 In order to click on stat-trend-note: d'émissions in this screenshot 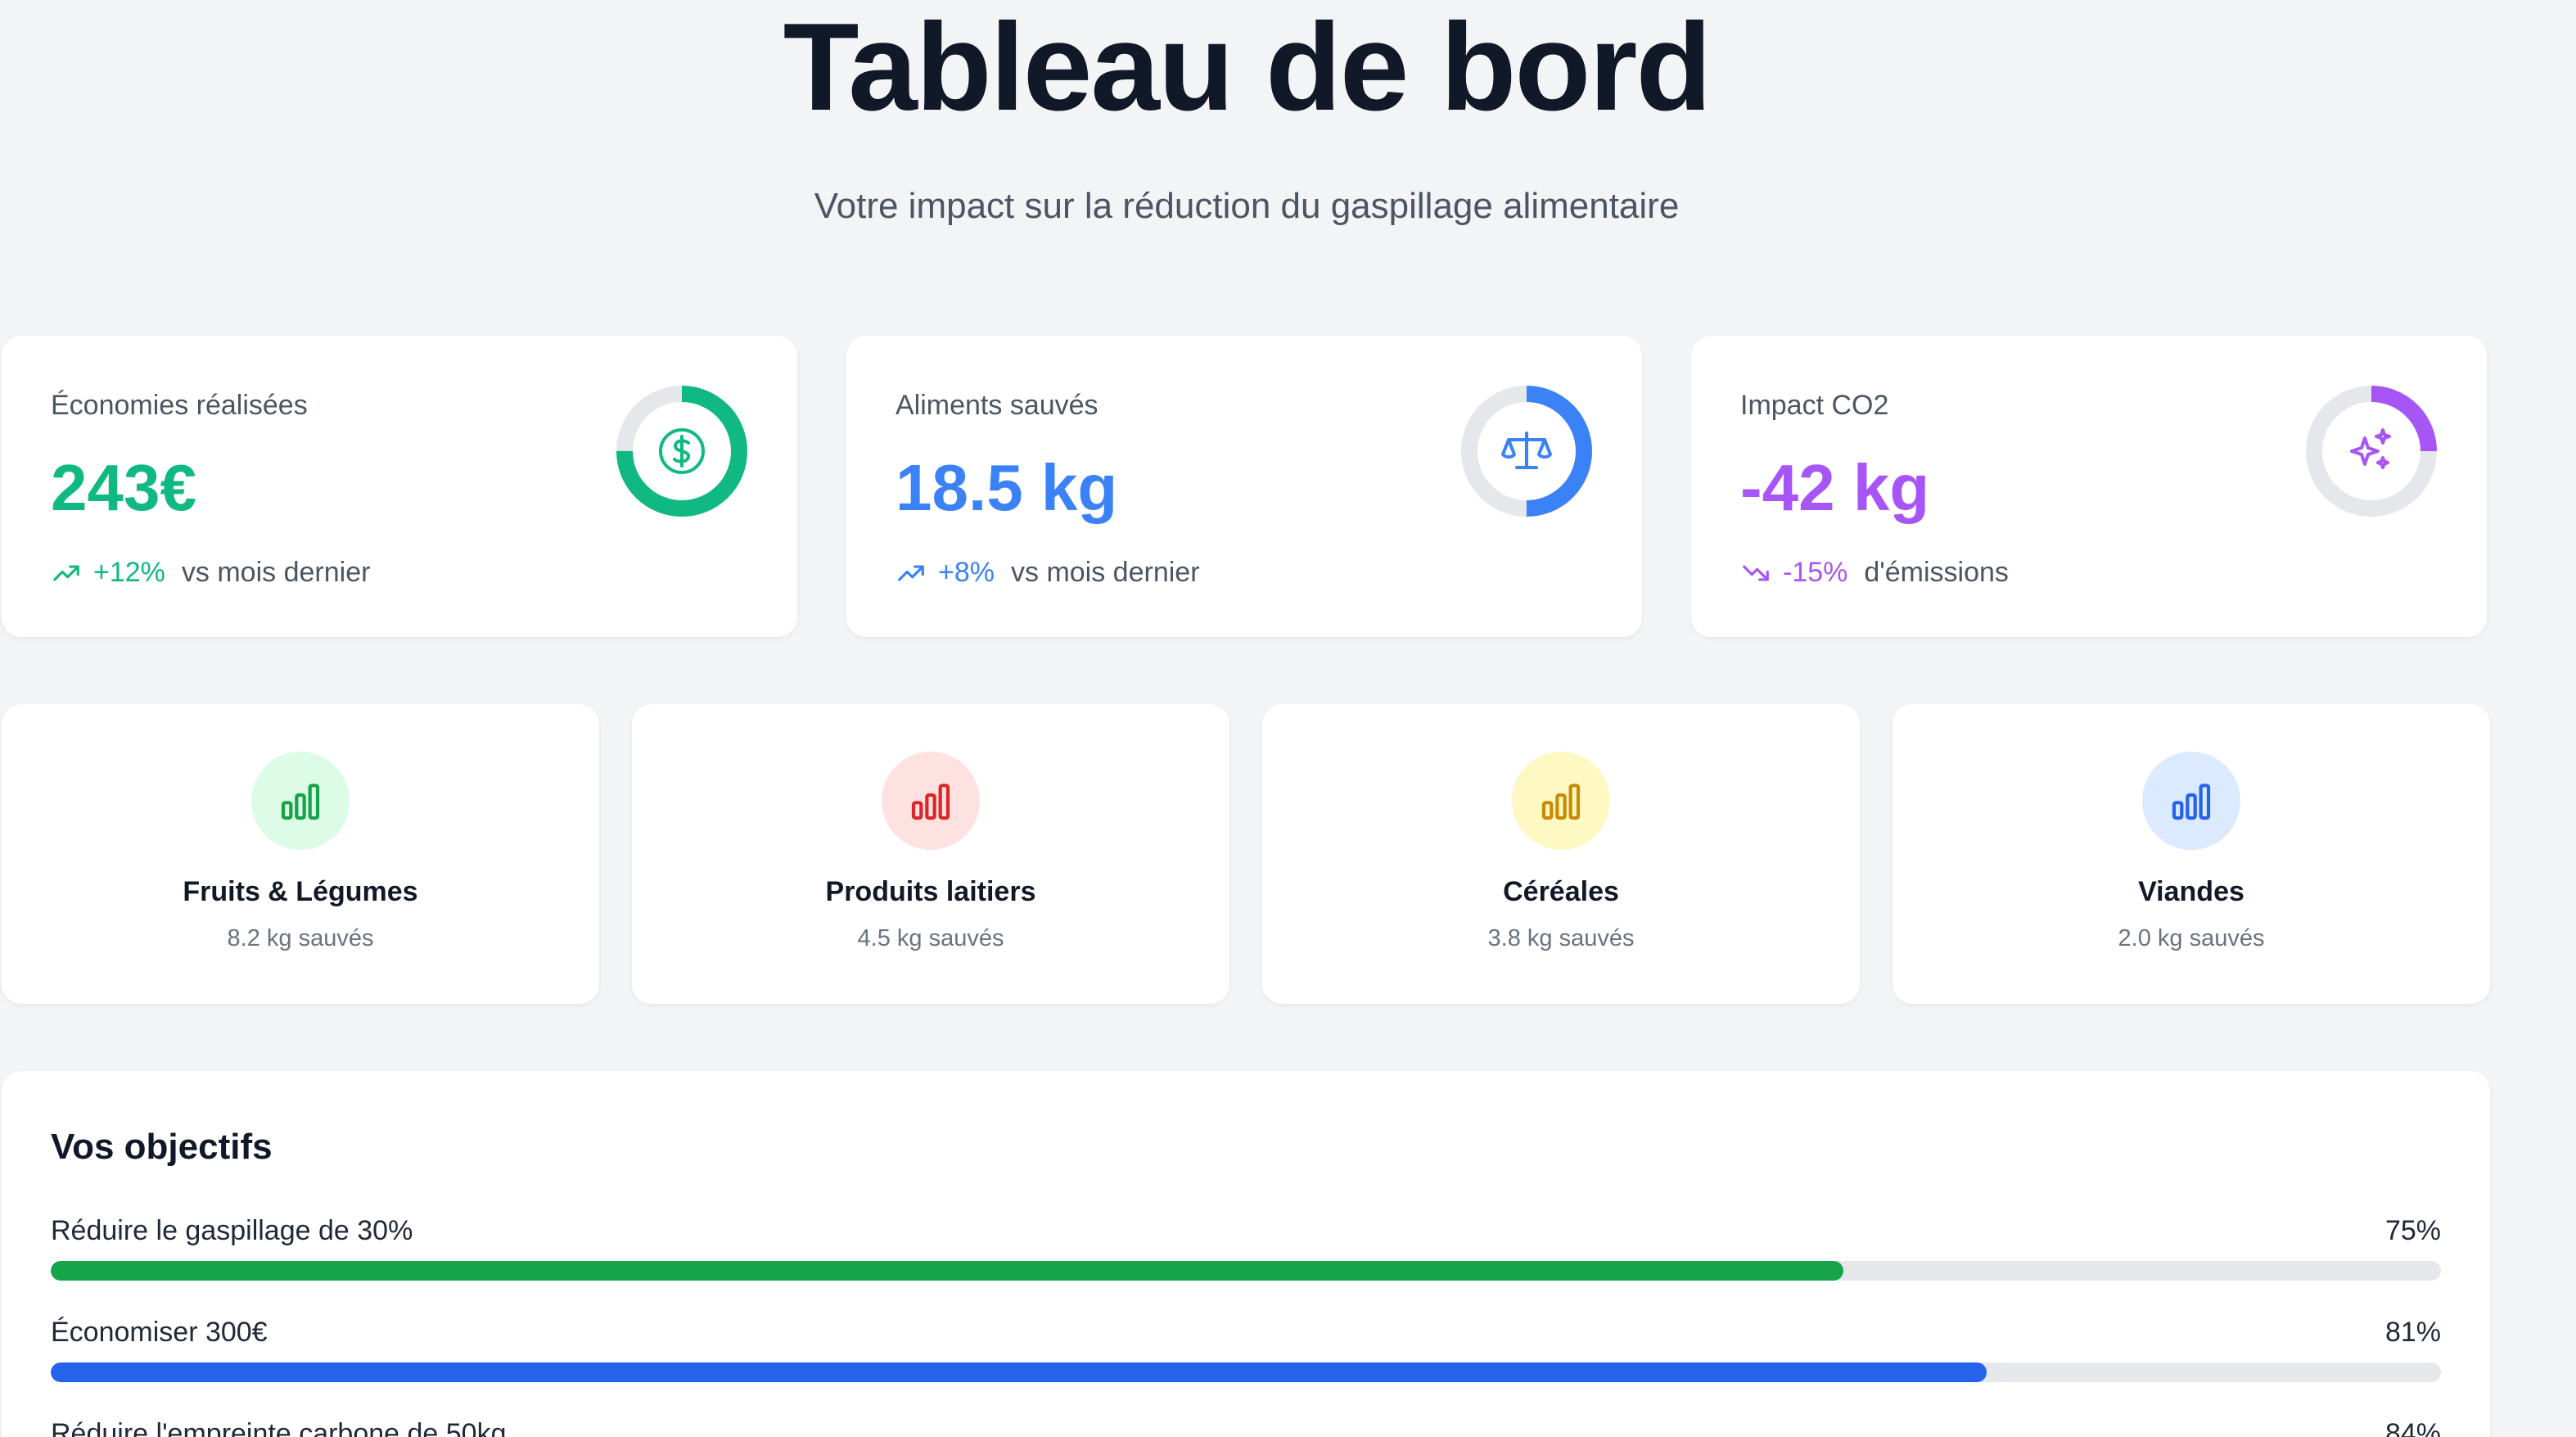, I will do `click(1936, 572)`.